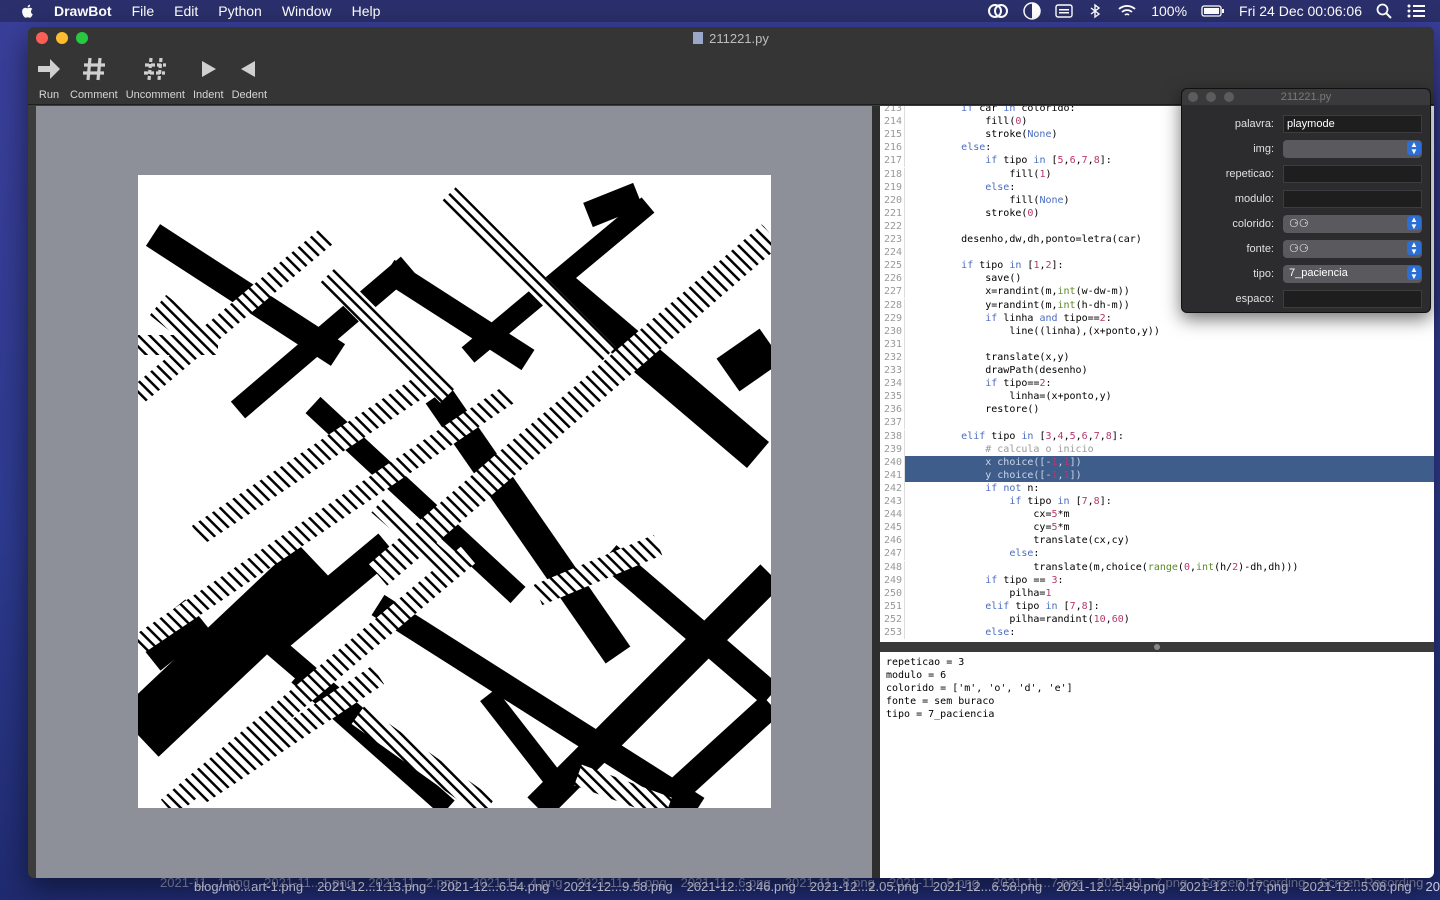 The height and width of the screenshot is (900, 1440). What do you see at coordinates (1352, 249) in the screenshot?
I see `fonte-select: ⚆⚆ ▲ ▼` at bounding box center [1352, 249].